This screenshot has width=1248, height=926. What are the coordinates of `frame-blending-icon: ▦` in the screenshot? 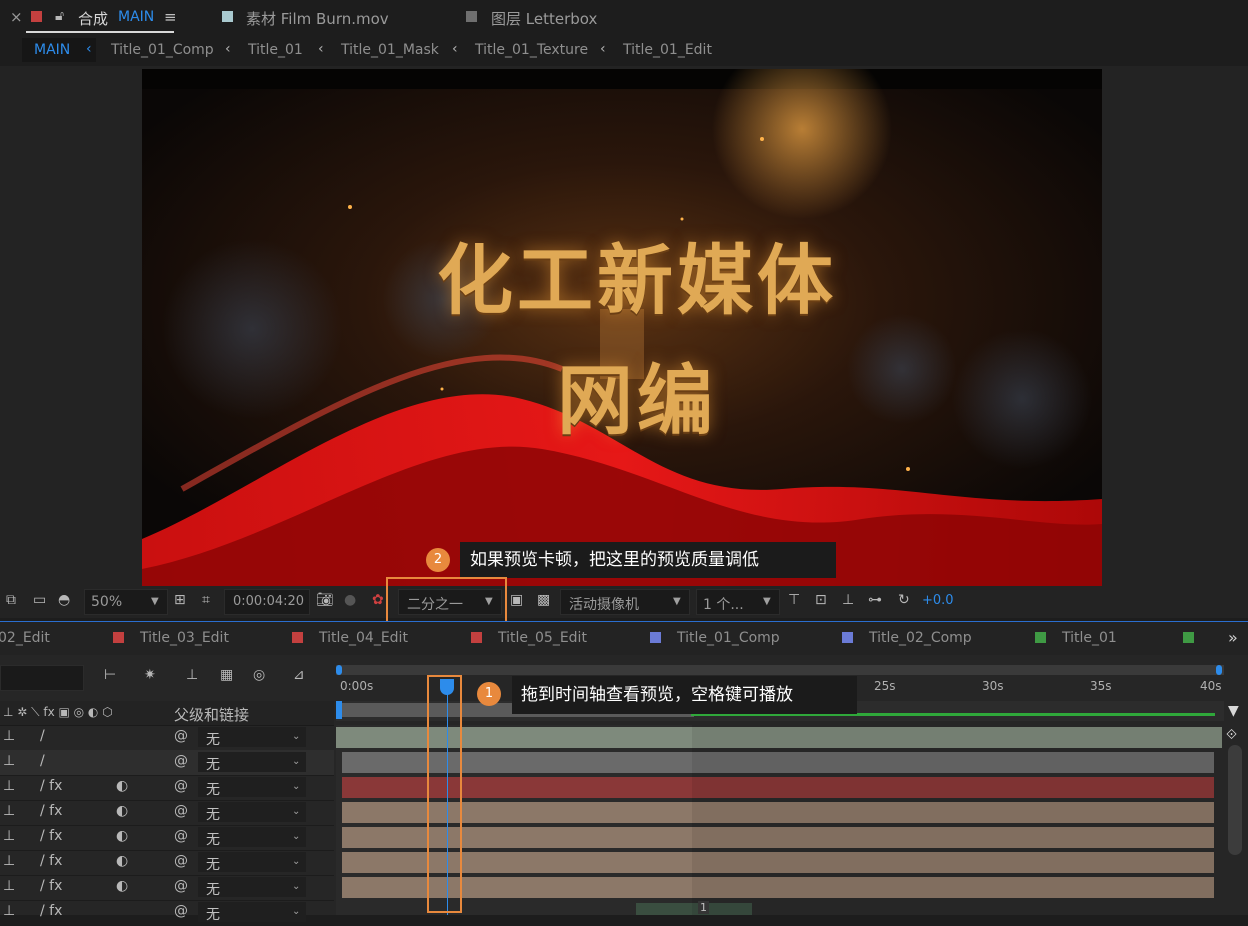 It's located at (226, 675).